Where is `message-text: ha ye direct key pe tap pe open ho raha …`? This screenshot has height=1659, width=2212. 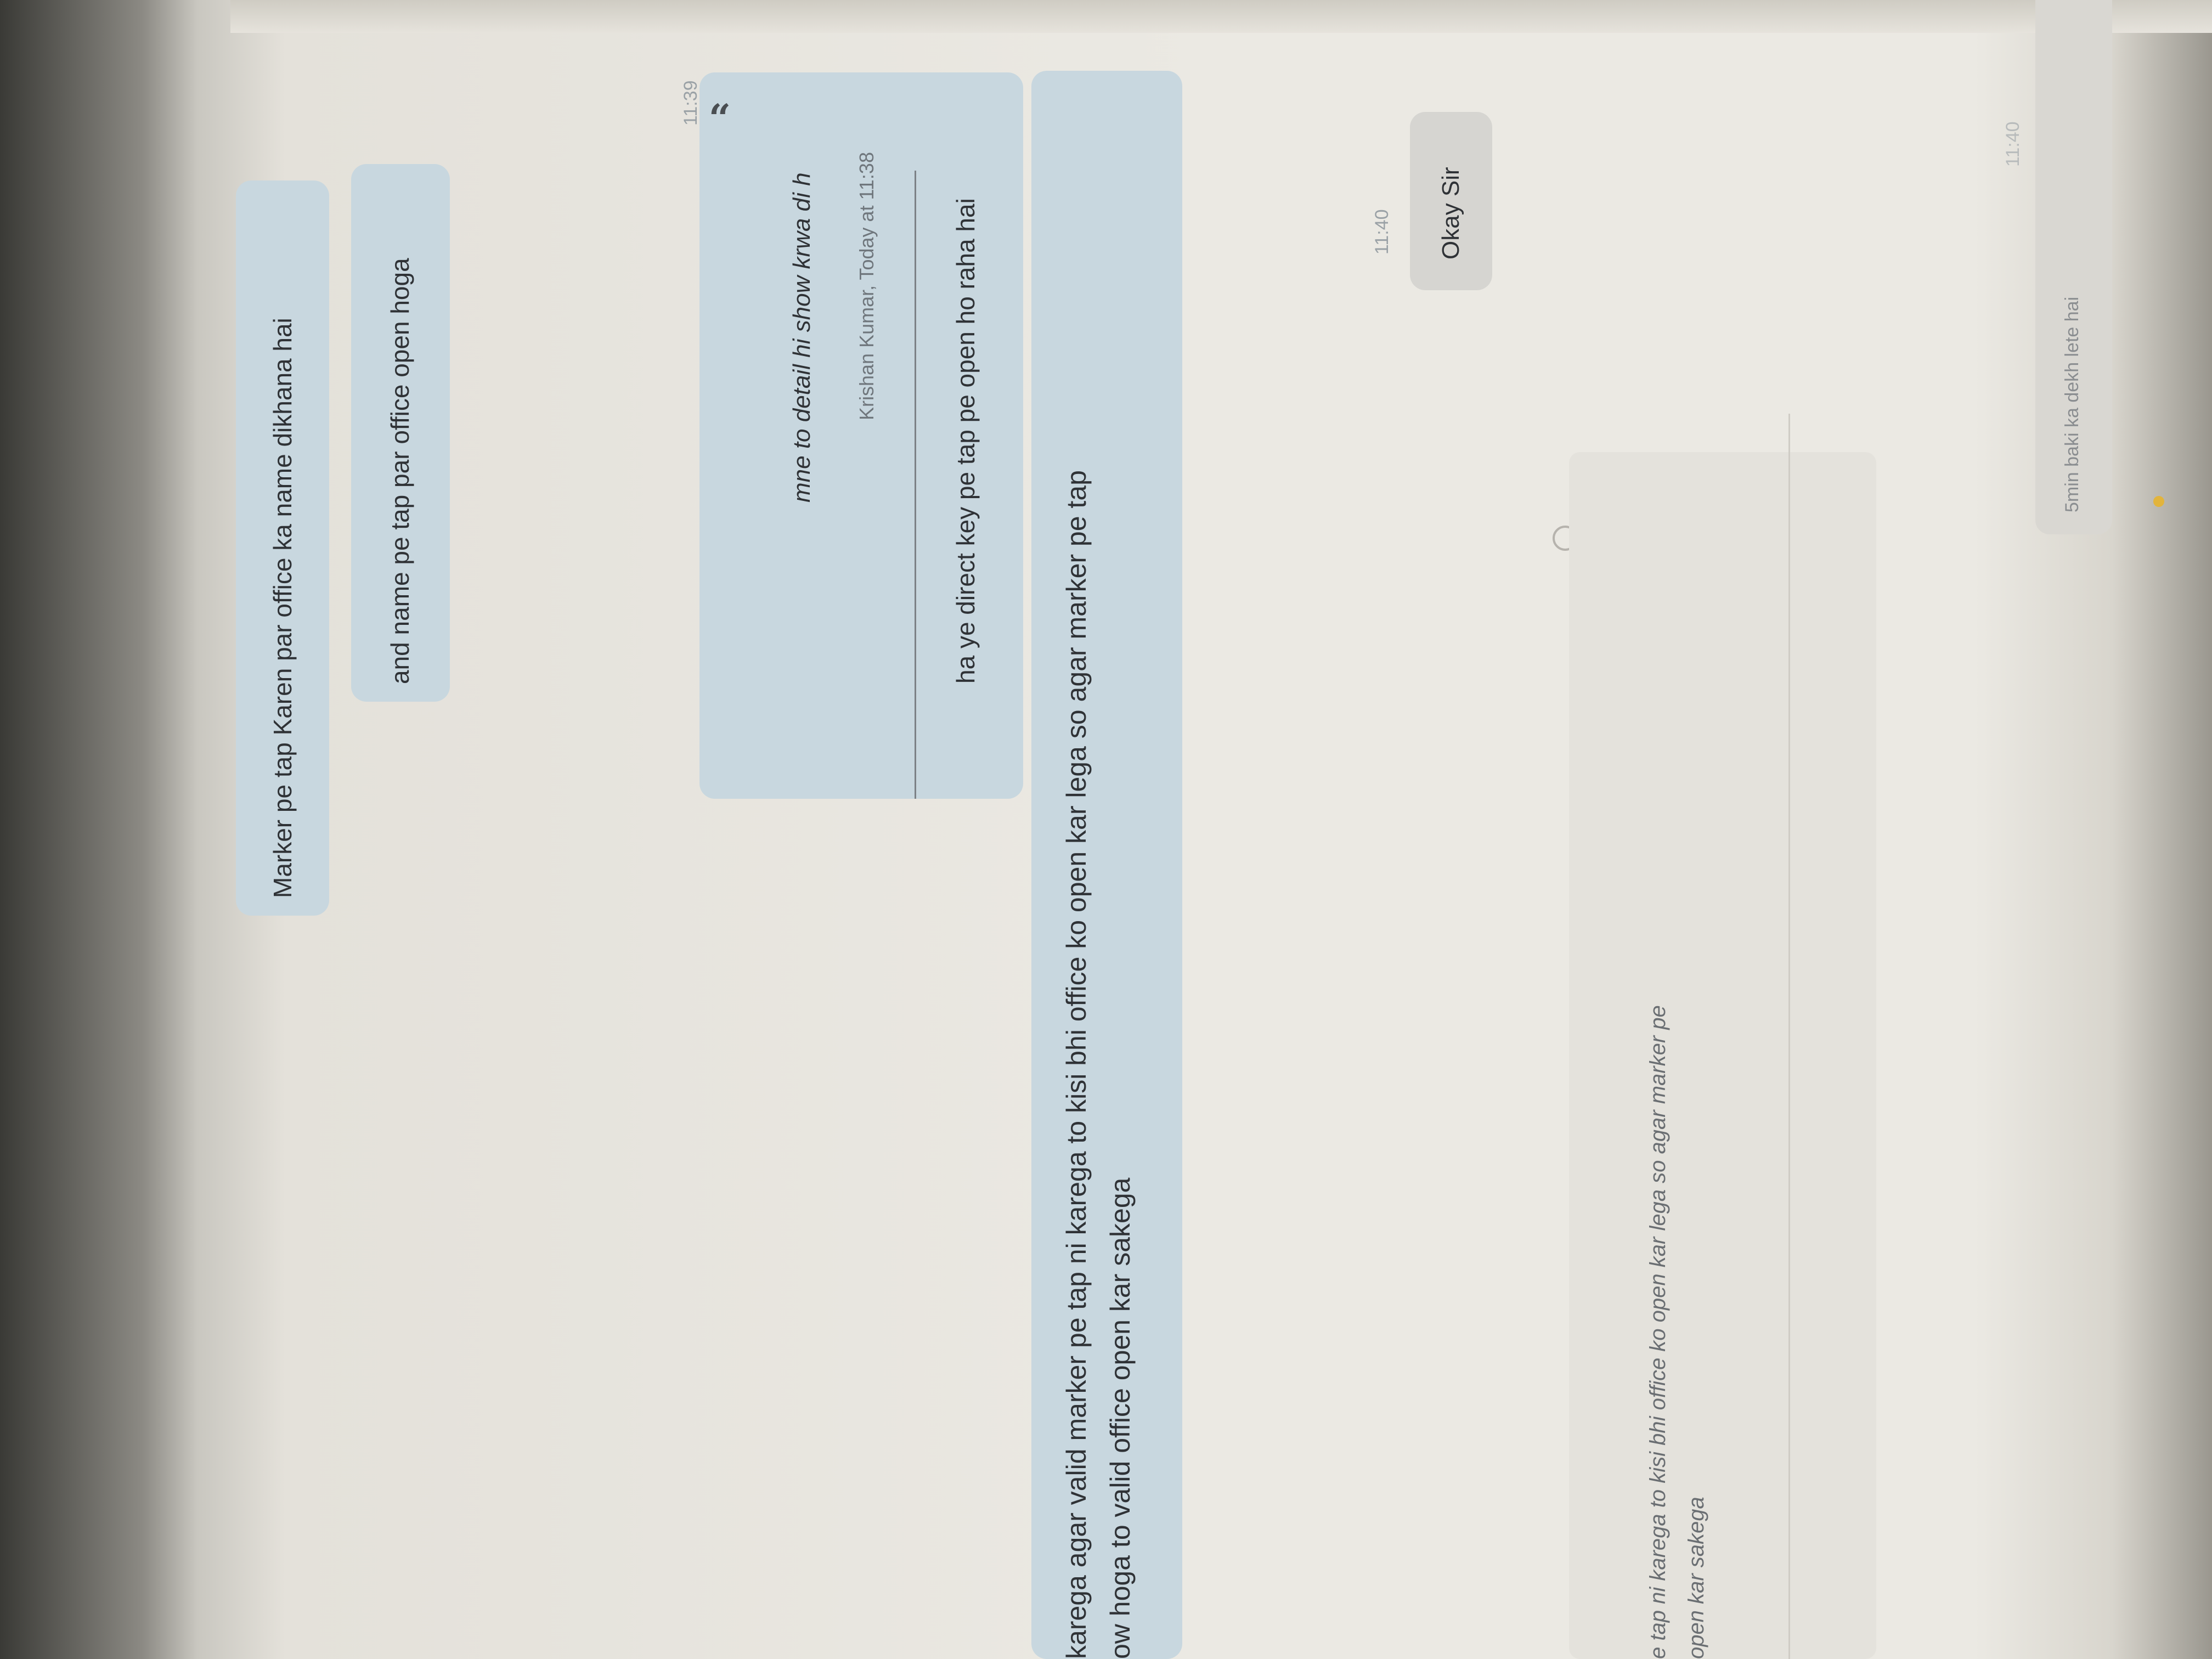 message-text: ha ye direct key pe tap pe open ho raha … is located at coordinates (966, 441).